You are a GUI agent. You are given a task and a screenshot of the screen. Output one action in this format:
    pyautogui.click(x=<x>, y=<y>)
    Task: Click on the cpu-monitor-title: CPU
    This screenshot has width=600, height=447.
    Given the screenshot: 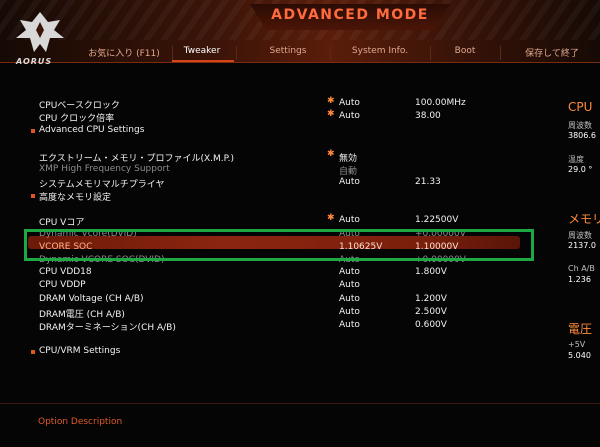 What is the action you would take?
    pyautogui.click(x=580, y=107)
    